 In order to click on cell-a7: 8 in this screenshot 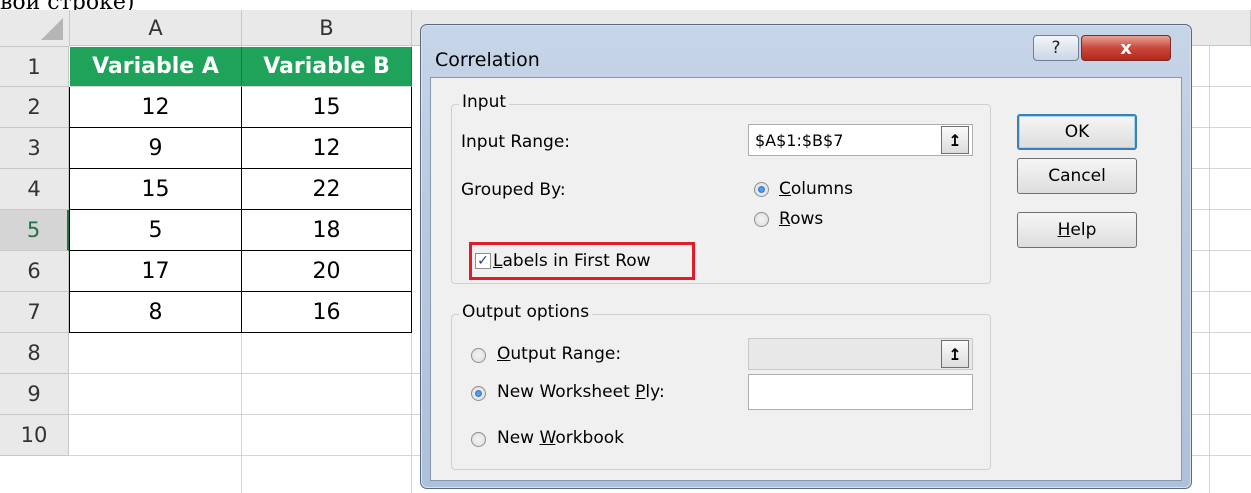, I will do `click(155, 312)`.